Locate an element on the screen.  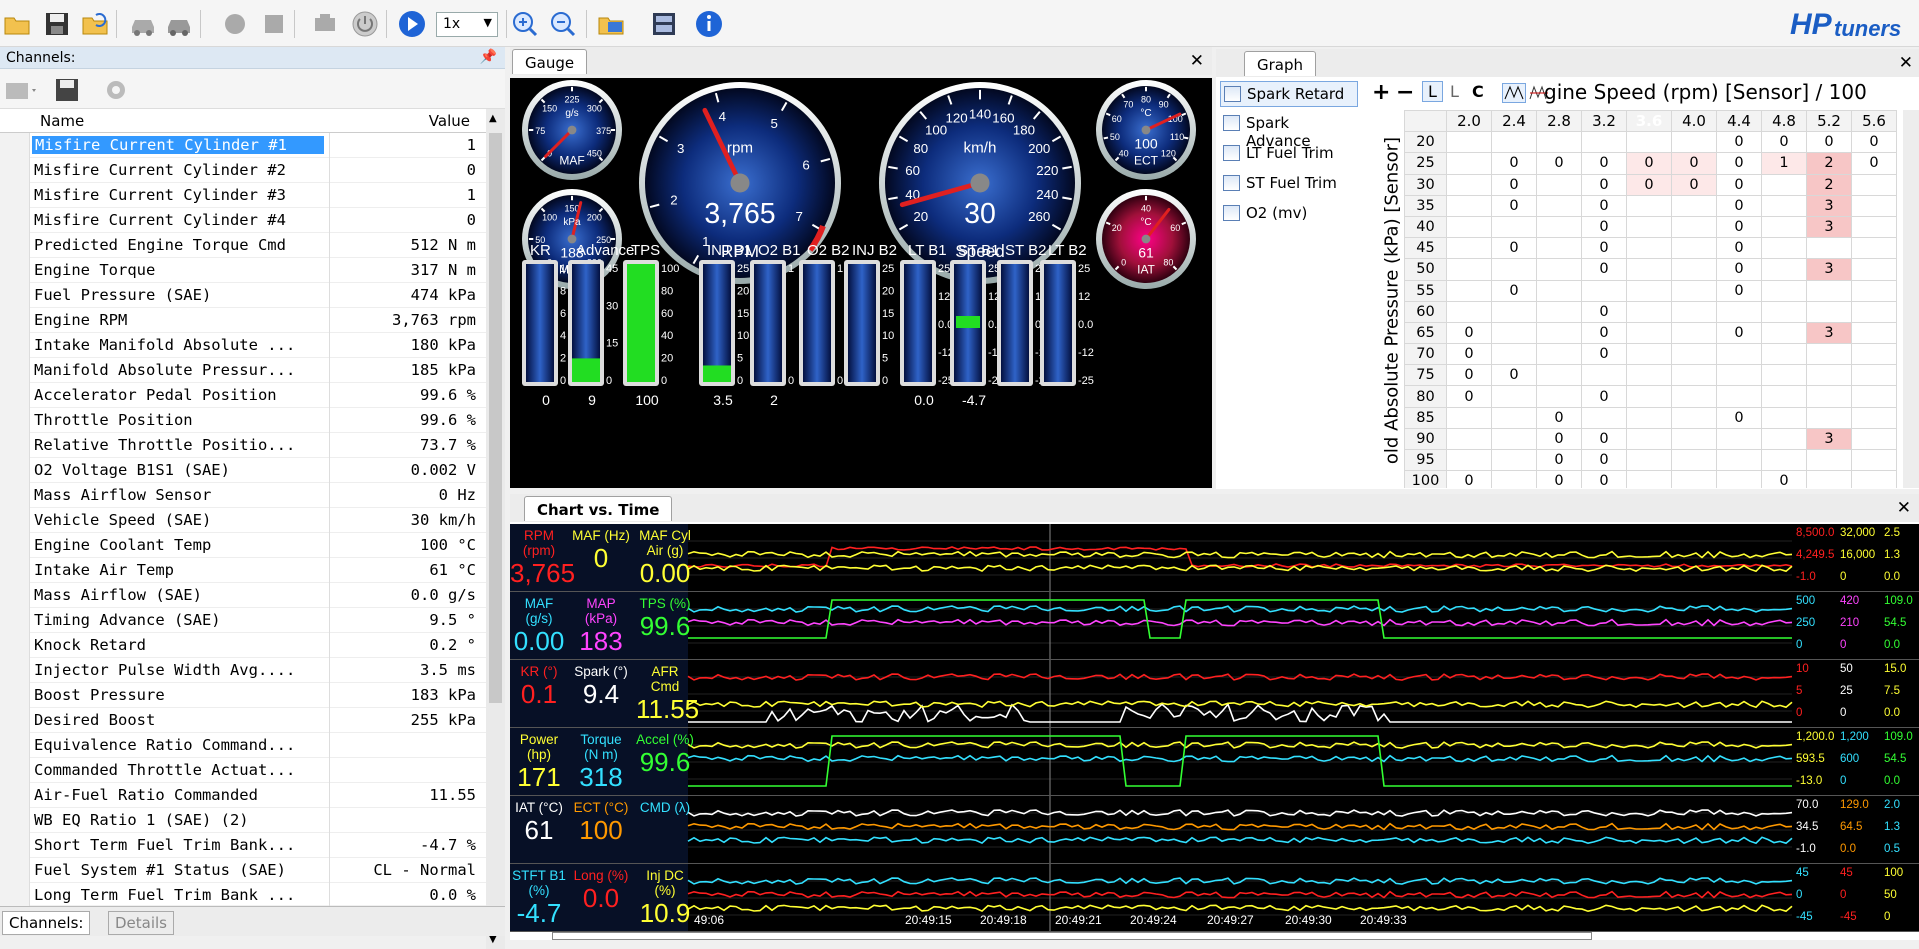
gear-icon is located at coordinates (116, 90).